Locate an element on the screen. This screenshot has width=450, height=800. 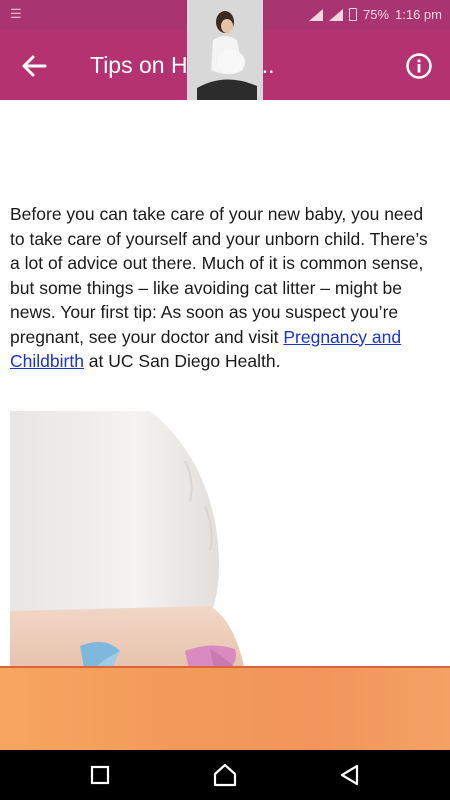
status-icons: 75% 1:16 pm is located at coordinates (375, 14).